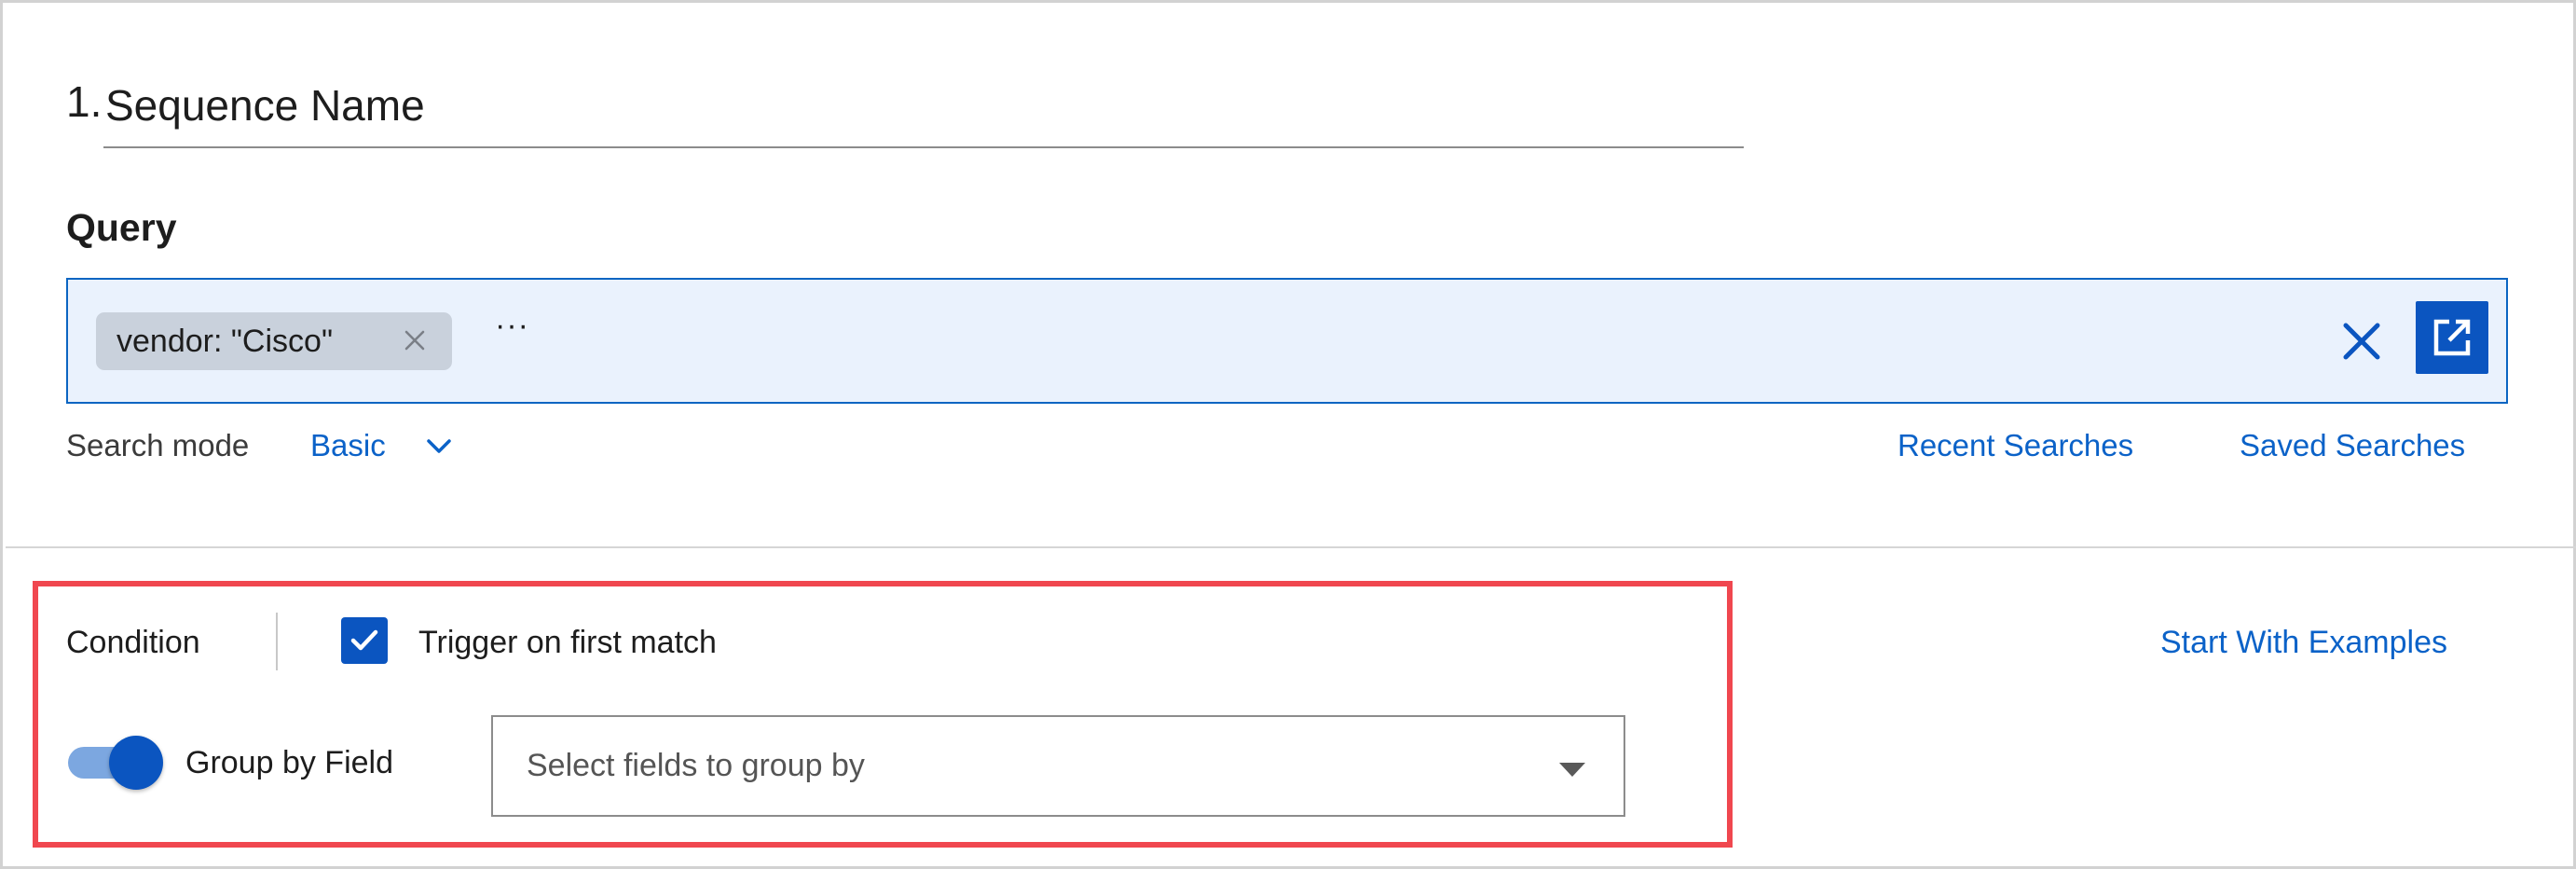  I want to click on group-by-placeholder: Select fields to group by, so click(696, 765).